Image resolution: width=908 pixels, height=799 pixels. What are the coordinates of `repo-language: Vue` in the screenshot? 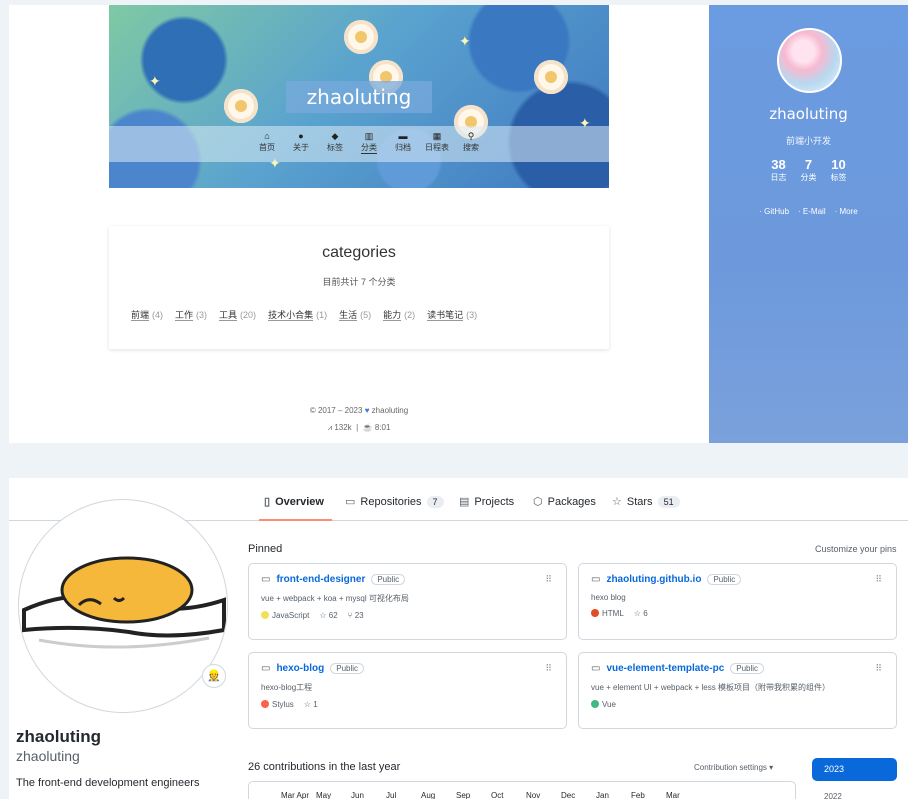 It's located at (603, 704).